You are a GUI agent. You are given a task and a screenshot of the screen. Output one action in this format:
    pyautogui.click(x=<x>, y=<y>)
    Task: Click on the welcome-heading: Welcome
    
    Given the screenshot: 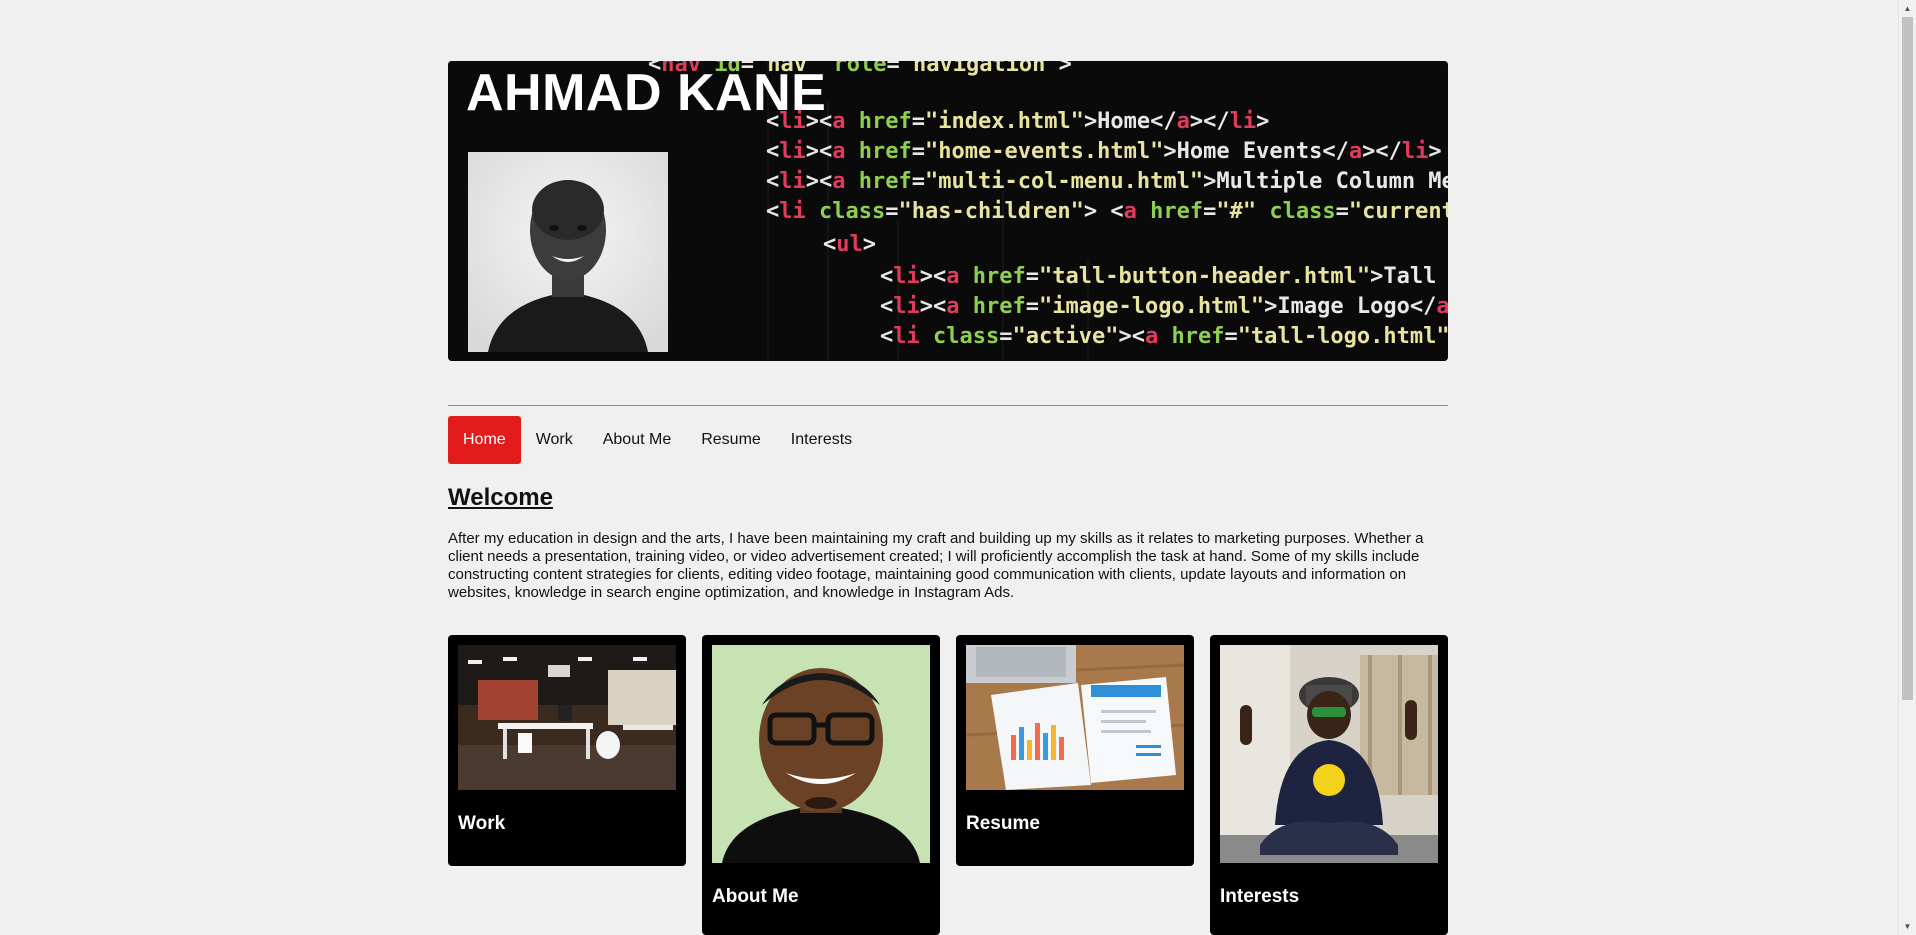 What is the action you would take?
    pyautogui.click(x=500, y=497)
    